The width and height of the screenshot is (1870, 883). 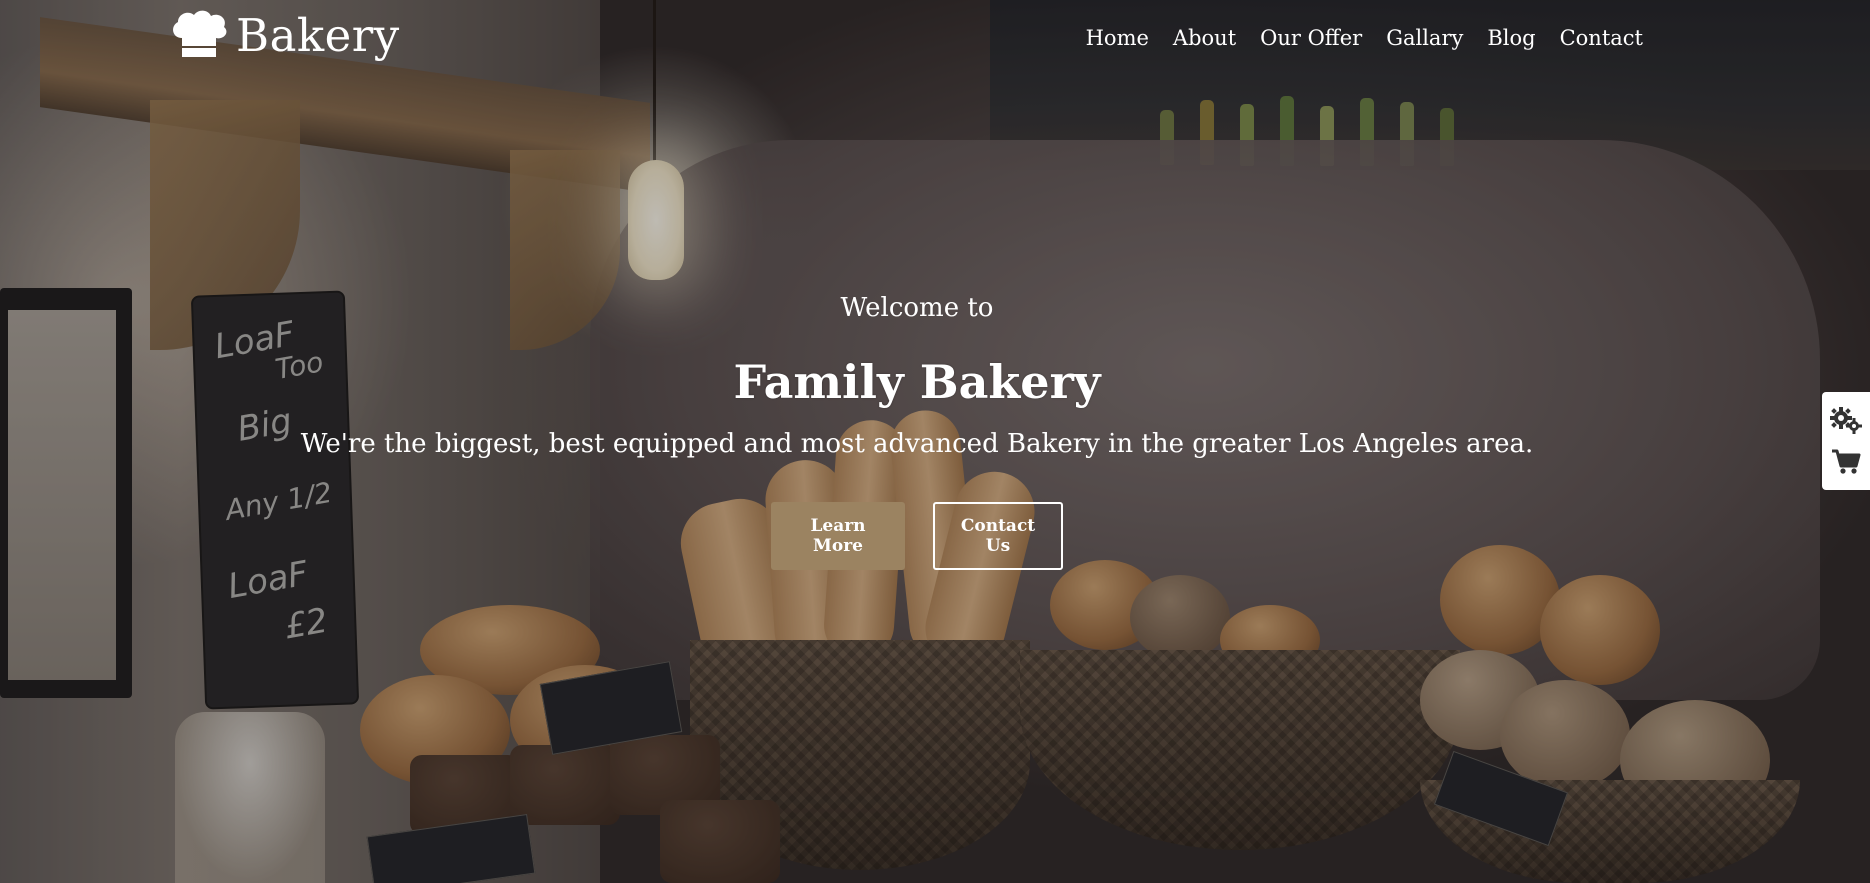 What do you see at coordinates (1511, 38) in the screenshot?
I see `nav-blog: Blog` at bounding box center [1511, 38].